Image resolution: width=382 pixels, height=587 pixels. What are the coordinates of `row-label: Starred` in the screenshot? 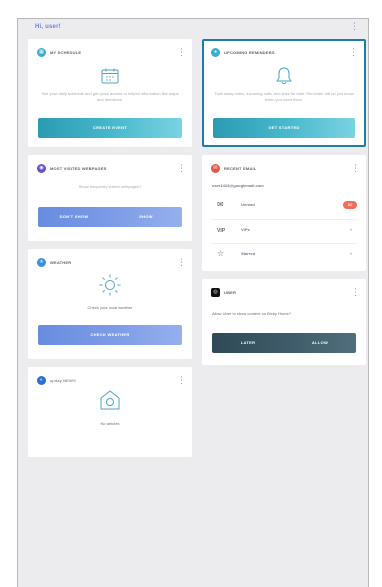 It's located at (248, 253).